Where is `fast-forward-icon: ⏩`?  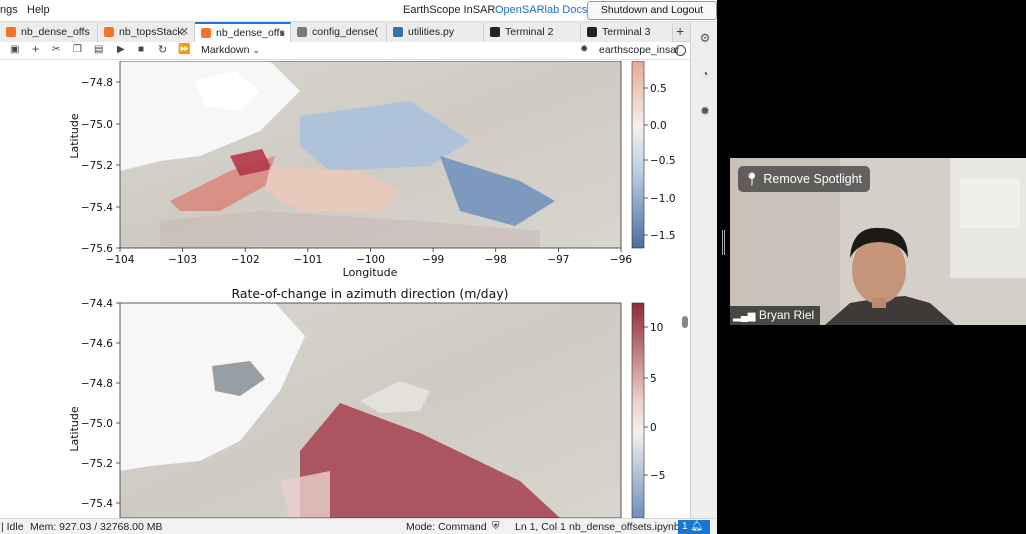
fast-forward-icon: ⏩ is located at coordinates (184, 49).